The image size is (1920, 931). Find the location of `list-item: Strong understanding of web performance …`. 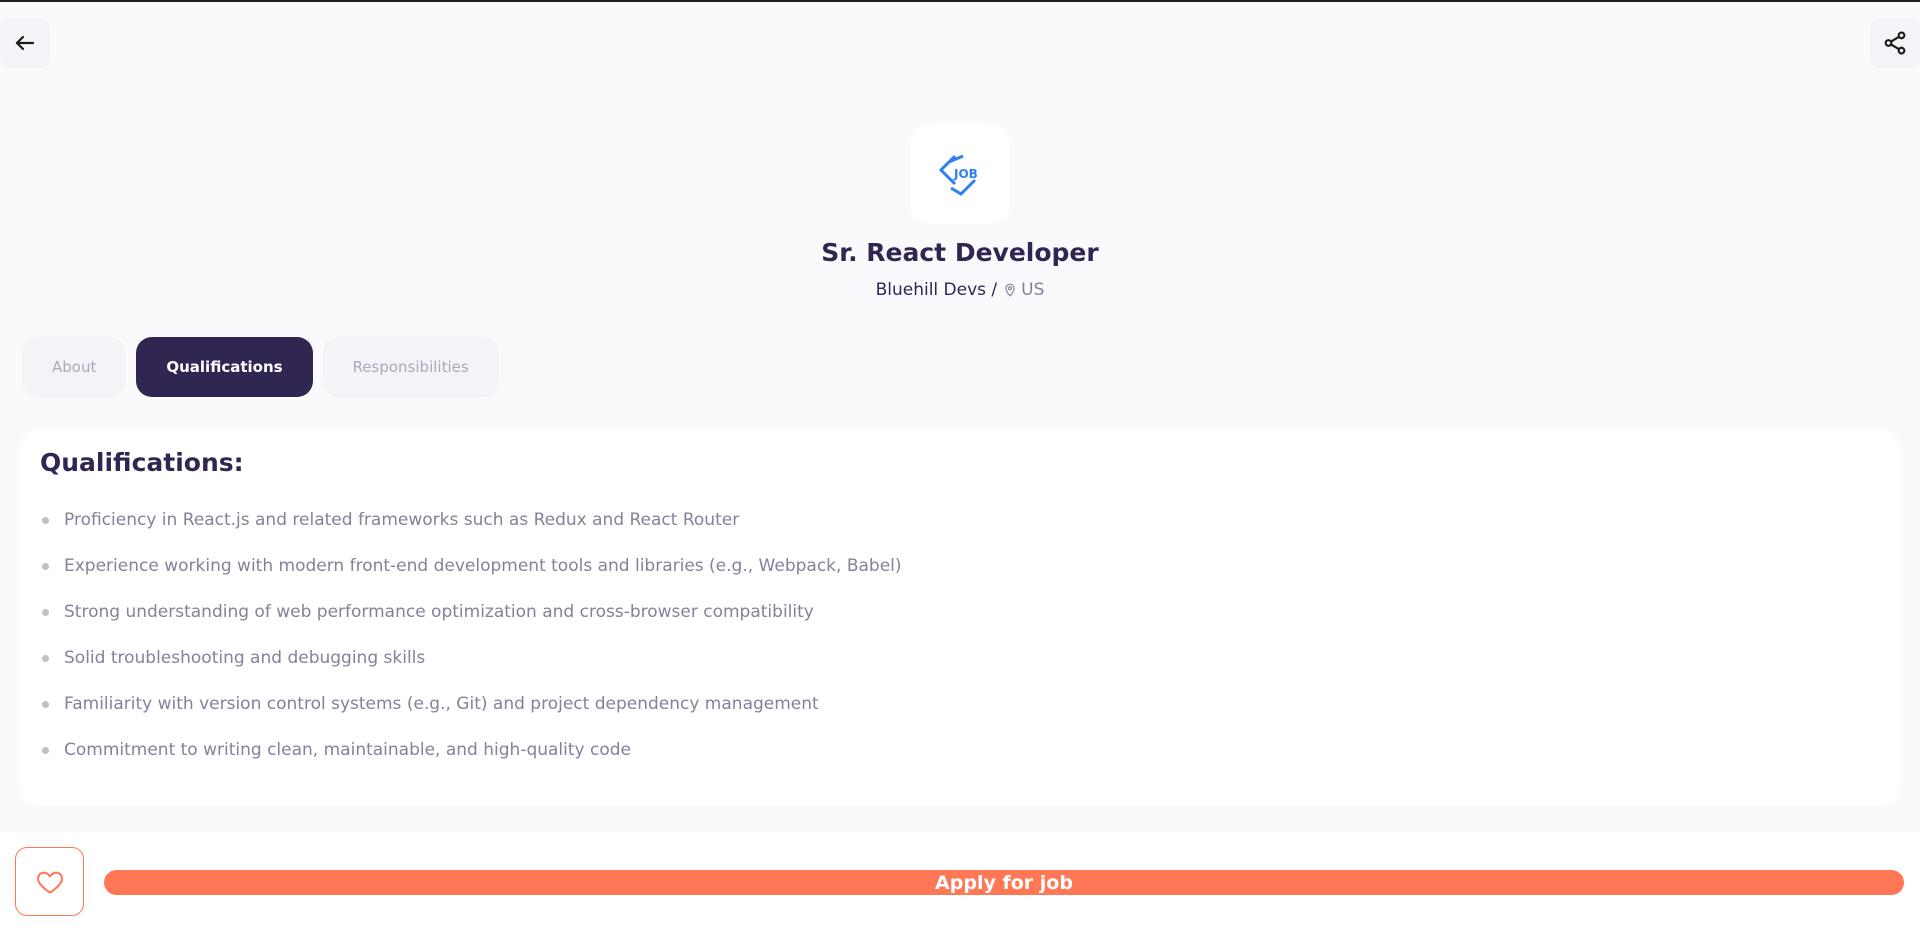

list-item: Strong understanding of web performance … is located at coordinates (960, 612).